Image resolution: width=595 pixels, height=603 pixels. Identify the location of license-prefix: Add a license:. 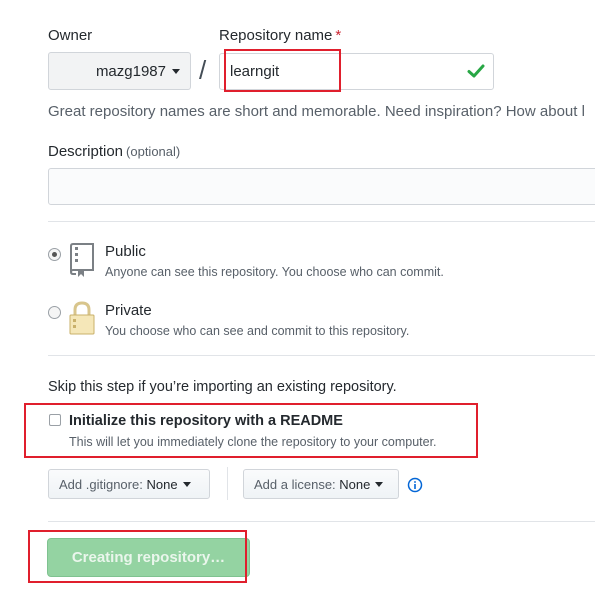
(295, 484).